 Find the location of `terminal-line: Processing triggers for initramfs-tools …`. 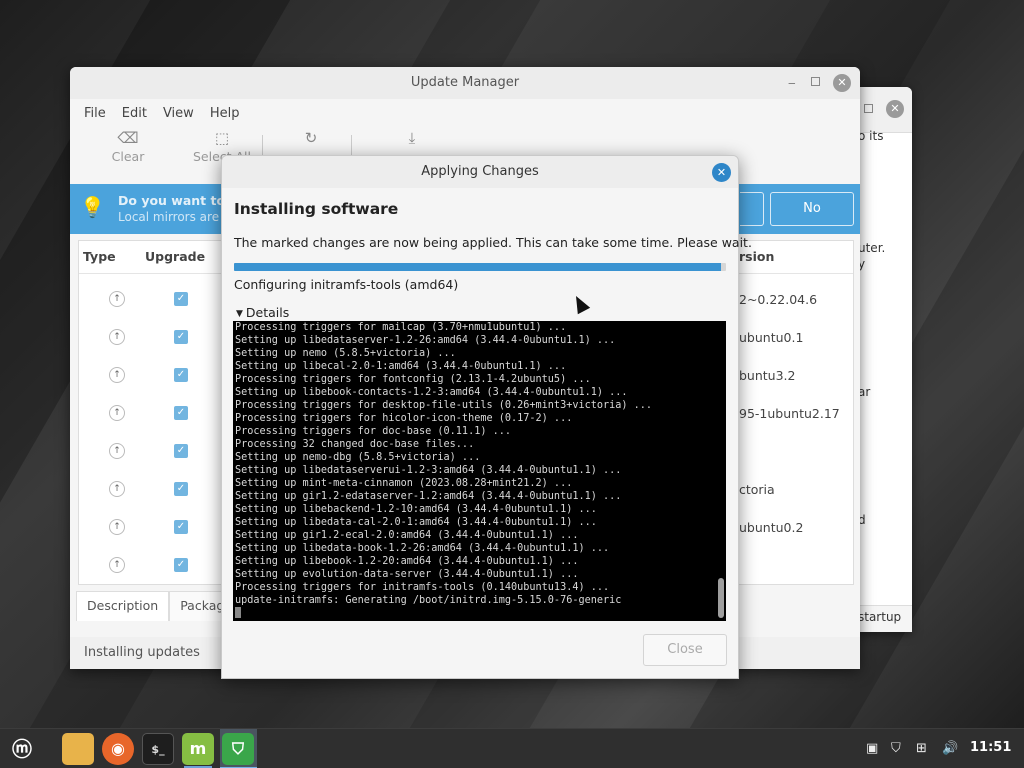

terminal-line: Processing triggers for initramfs-tools … is located at coordinates (422, 587).